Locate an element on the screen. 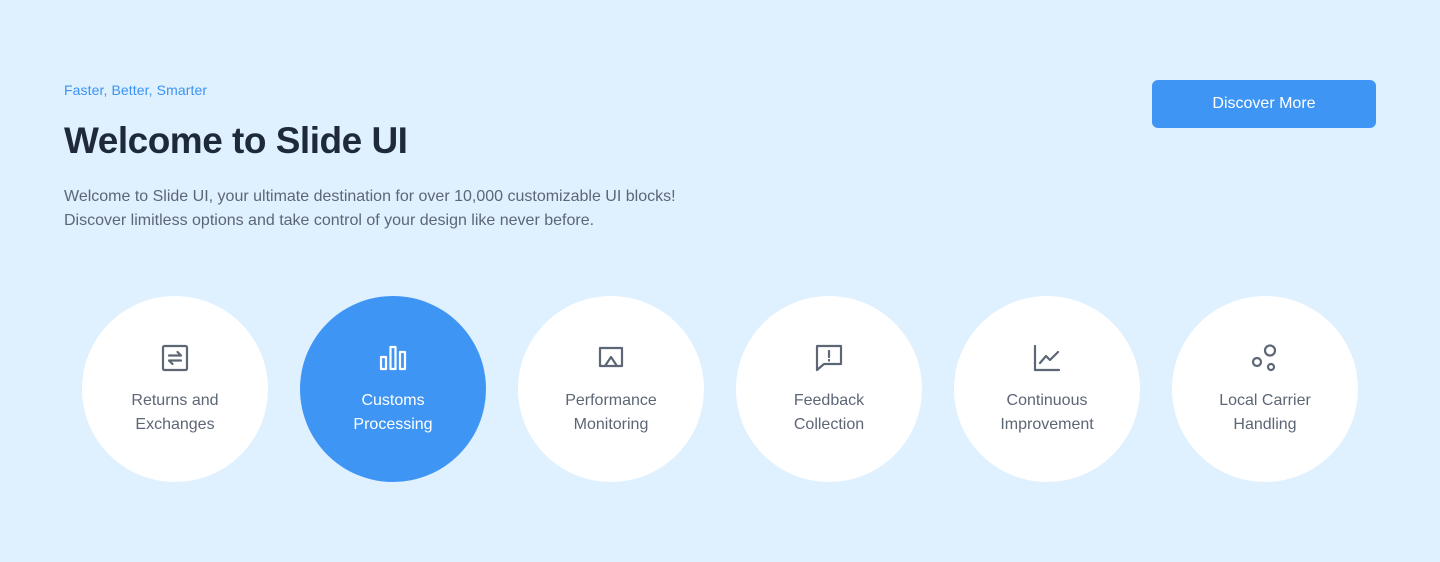  feature-customs-processing: Customs Processing is located at coordinates (393, 389).